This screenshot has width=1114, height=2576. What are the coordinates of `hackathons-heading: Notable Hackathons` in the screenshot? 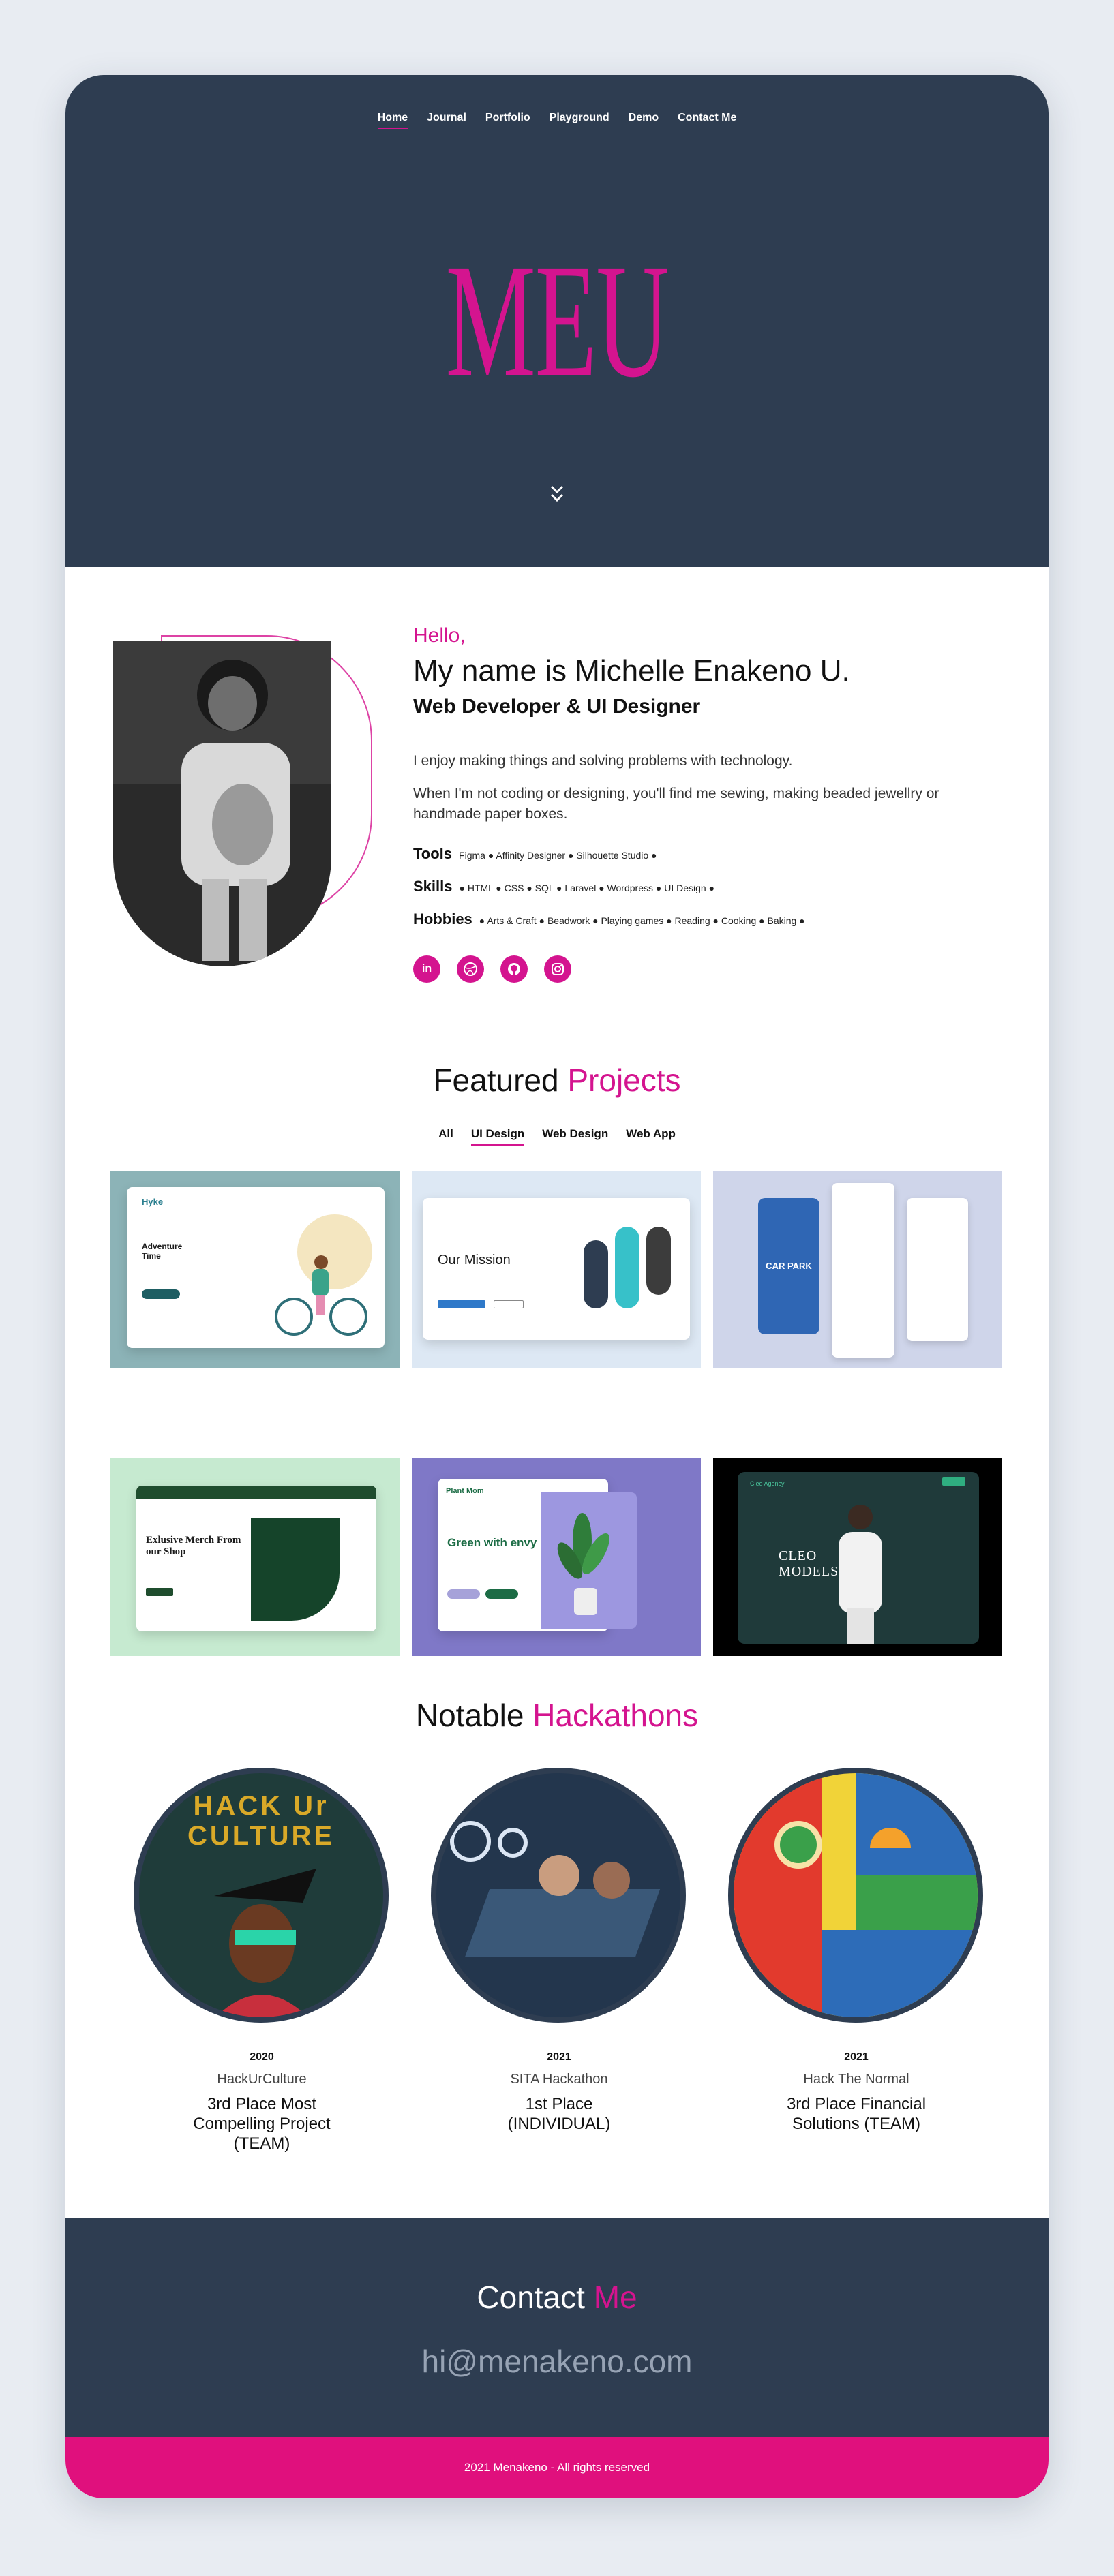 It's located at (557, 1716).